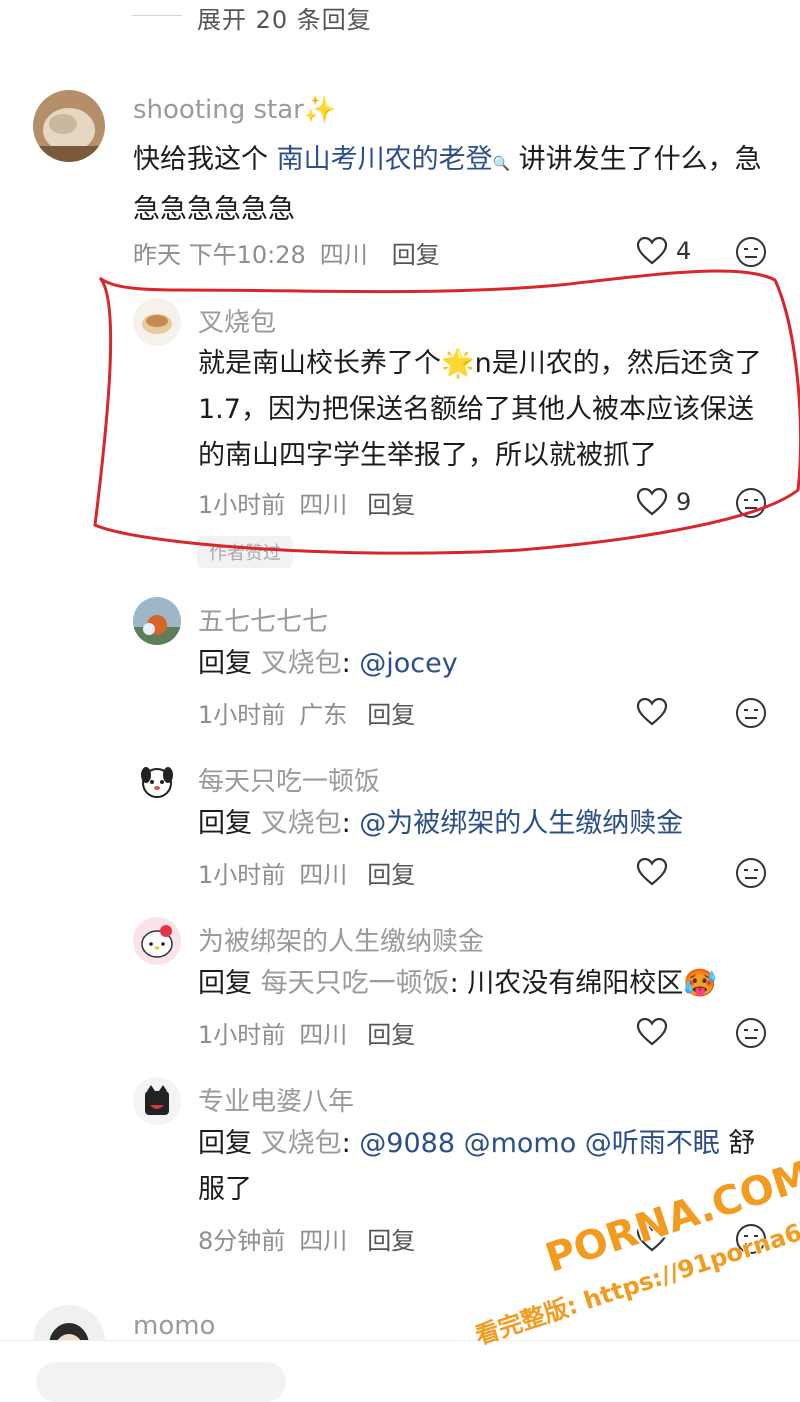  I want to click on username: 专业电婆八年, so click(276, 1099).